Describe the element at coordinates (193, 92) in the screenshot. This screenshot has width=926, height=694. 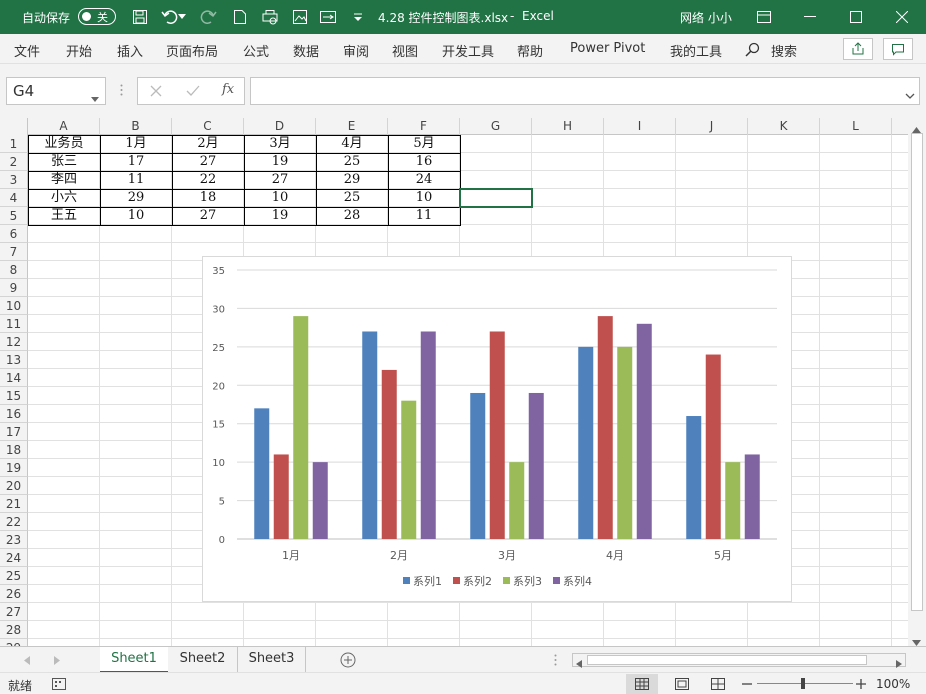
I see `enter-icon` at that location.